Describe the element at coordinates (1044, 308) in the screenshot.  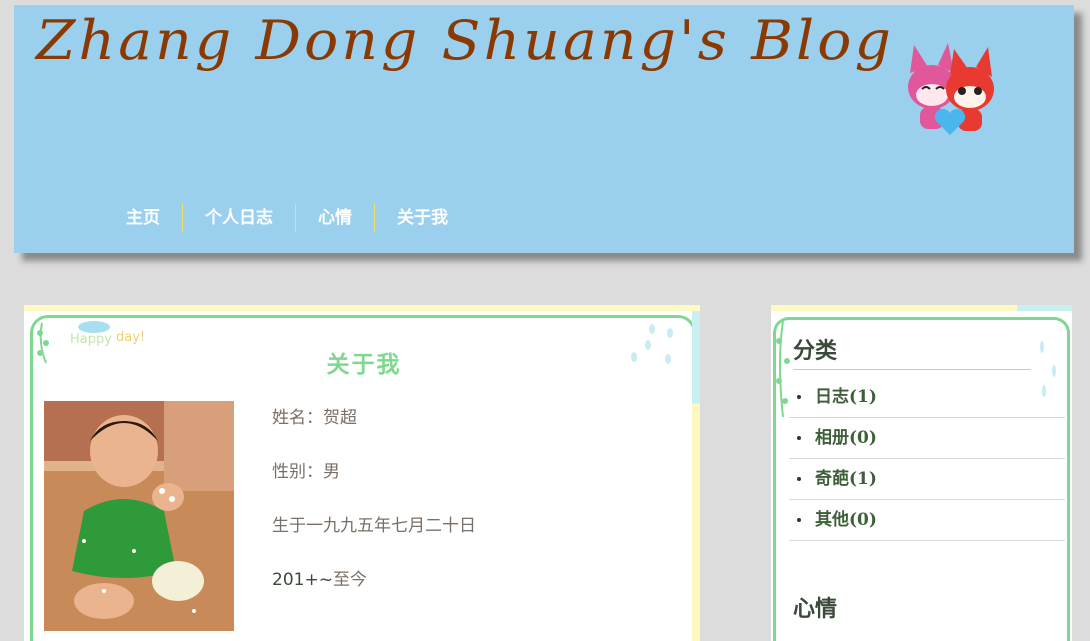
I see `sidebar-stripe` at that location.